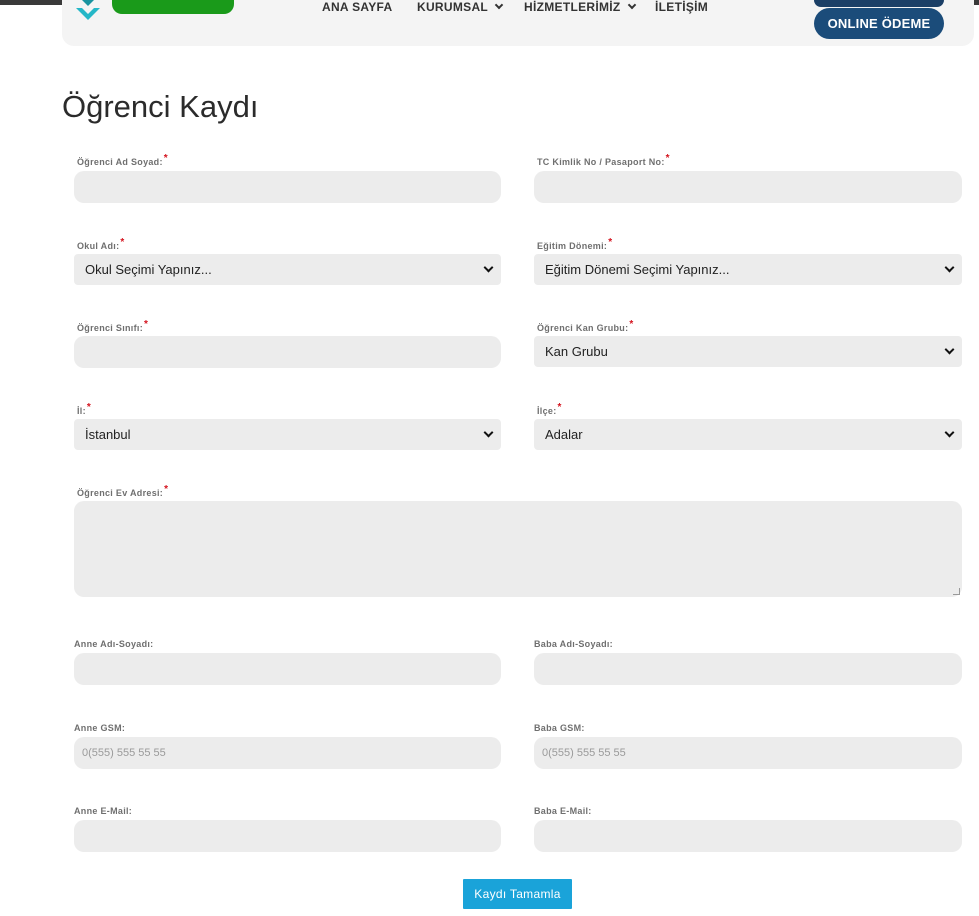 This screenshot has width=979, height=916. Describe the element at coordinates (287, 352) in the screenshot. I see `class-input` at that location.